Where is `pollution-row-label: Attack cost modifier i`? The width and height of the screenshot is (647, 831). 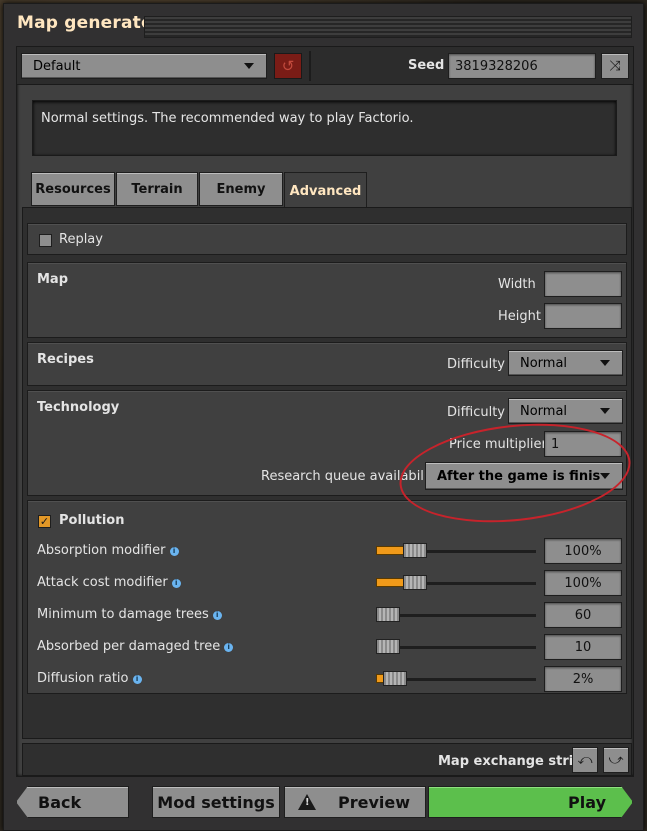
pollution-row-label: Attack cost modifier i is located at coordinates (109, 582).